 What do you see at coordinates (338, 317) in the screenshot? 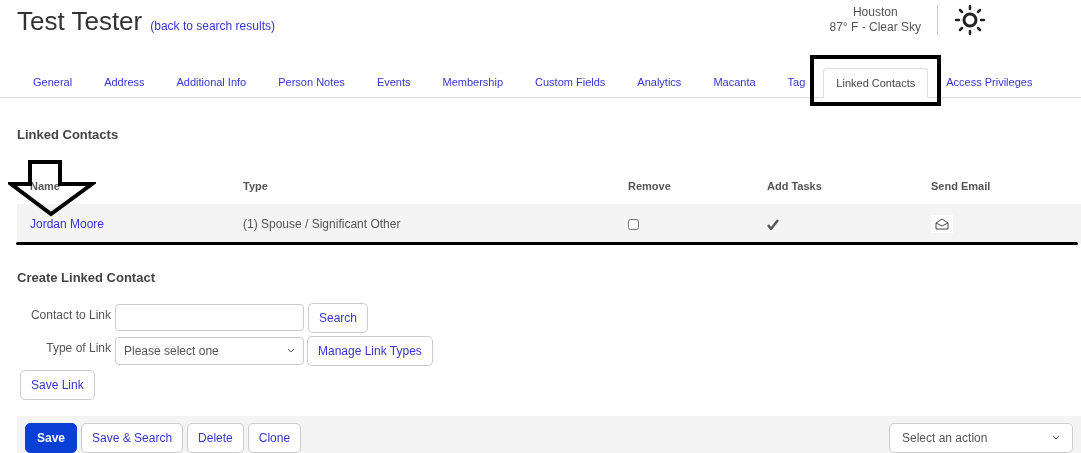
I see `search-button: Search` at bounding box center [338, 317].